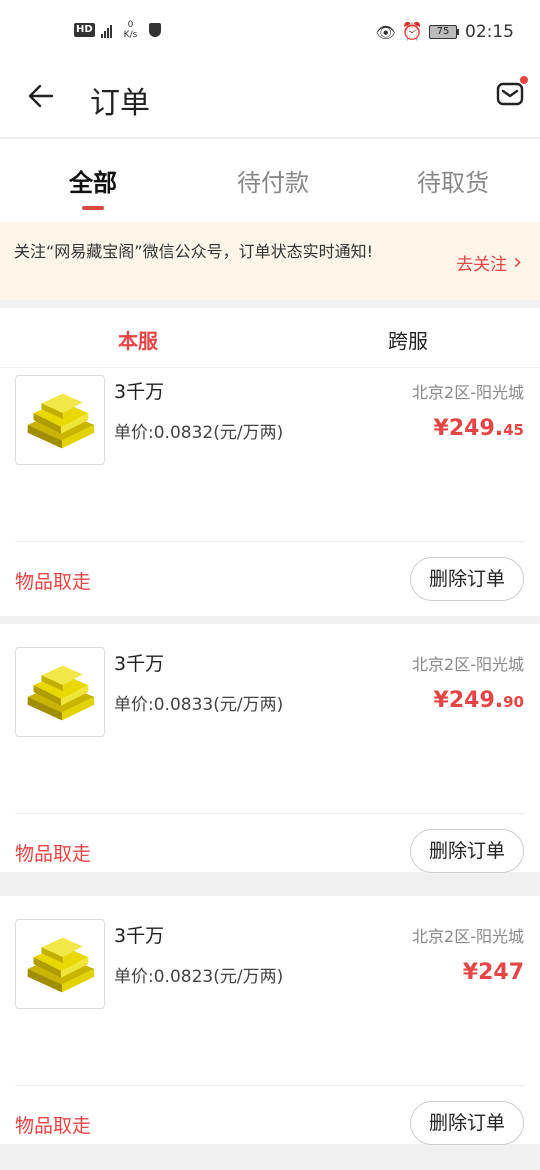 The height and width of the screenshot is (1170, 540). I want to click on follow-label: 去关注, so click(482, 265).